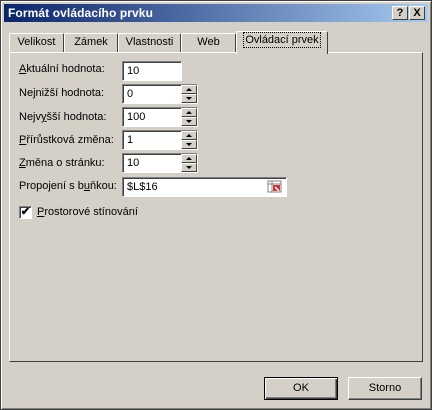 The image size is (432, 410). I want to click on close-button: X, so click(417, 13).